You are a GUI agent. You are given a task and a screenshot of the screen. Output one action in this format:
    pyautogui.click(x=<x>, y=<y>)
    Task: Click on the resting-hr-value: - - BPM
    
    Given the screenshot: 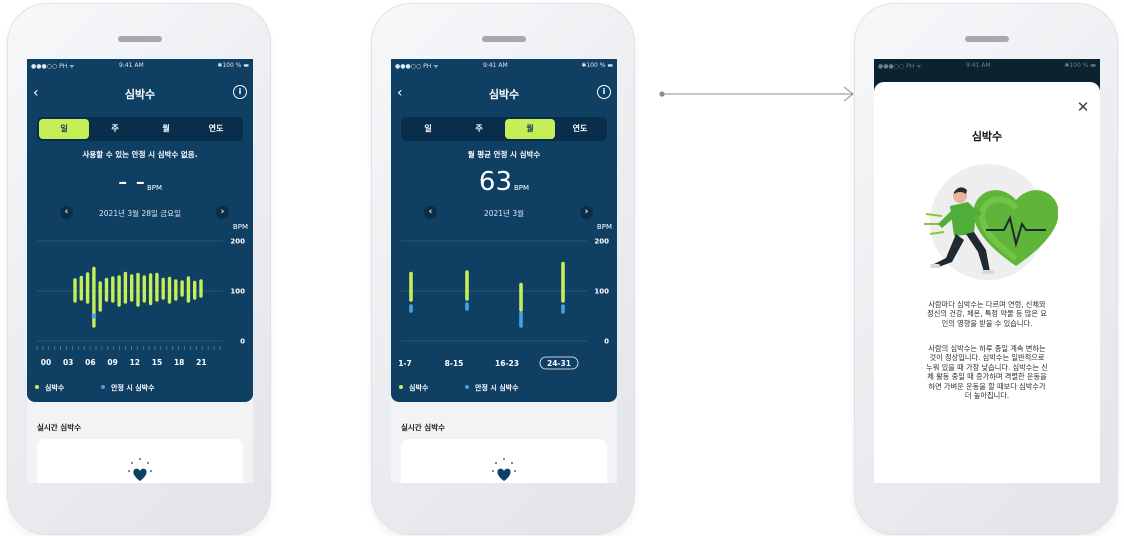 What is the action you would take?
    pyautogui.click(x=140, y=182)
    